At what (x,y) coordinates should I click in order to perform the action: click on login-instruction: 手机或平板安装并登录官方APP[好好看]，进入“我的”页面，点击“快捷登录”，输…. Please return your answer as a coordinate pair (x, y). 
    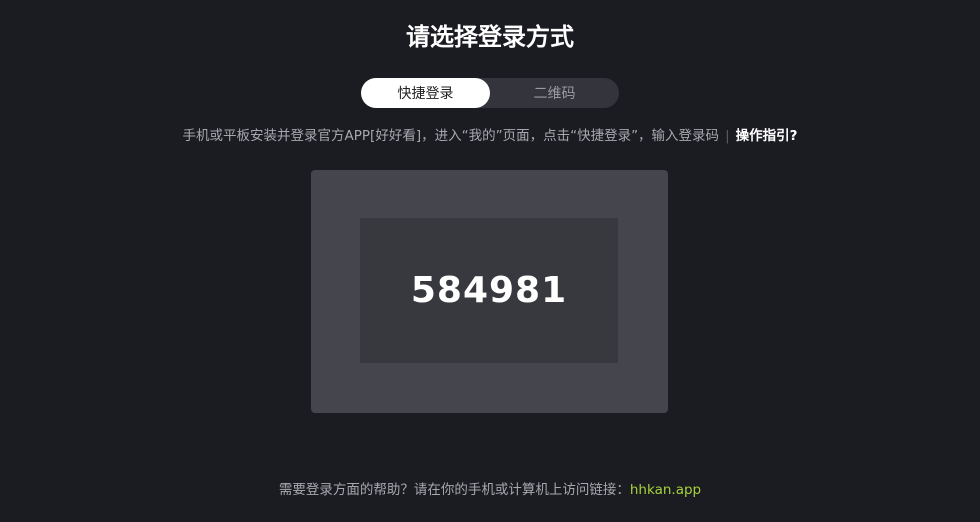
    Looking at the image, I should click on (490, 136).